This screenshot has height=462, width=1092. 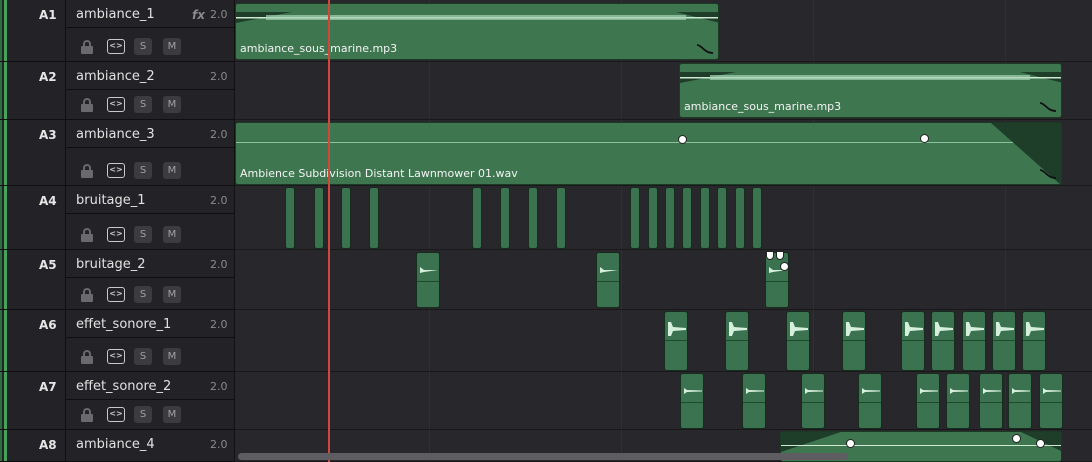 I want to click on track-header-a3: A3 ambiance_3 2.0 <> S M, so click(x=117, y=153).